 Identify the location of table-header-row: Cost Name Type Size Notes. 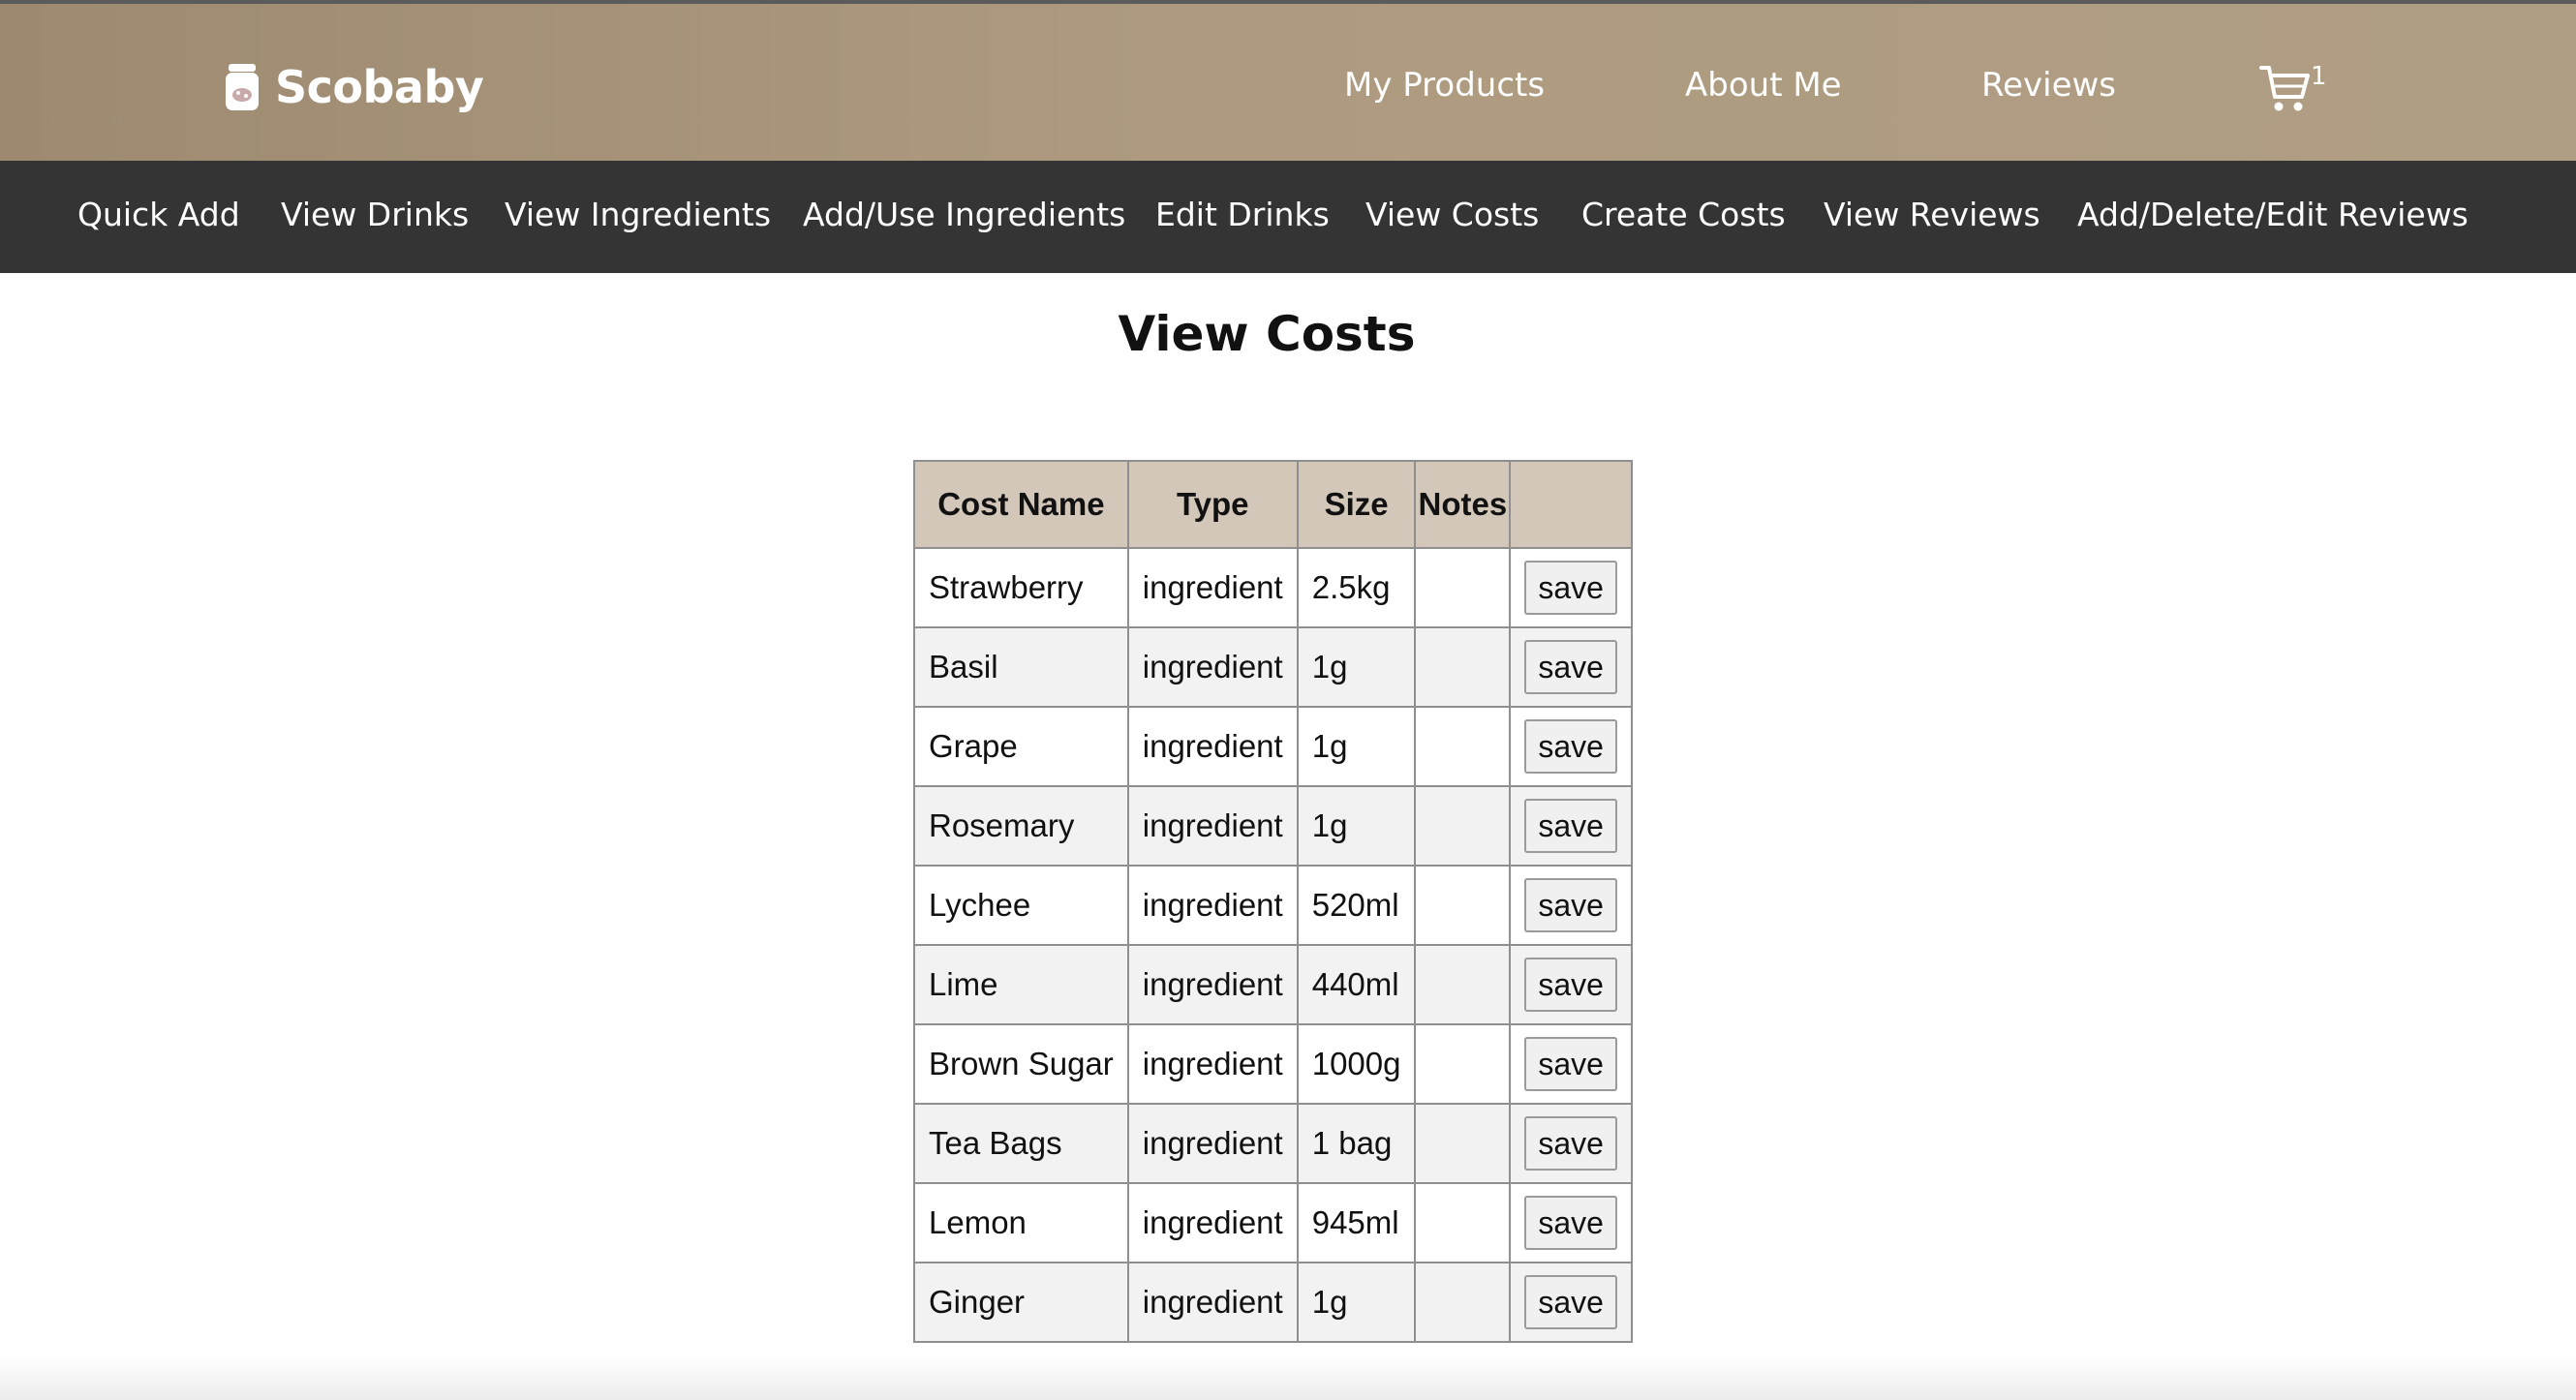
(1273, 504).